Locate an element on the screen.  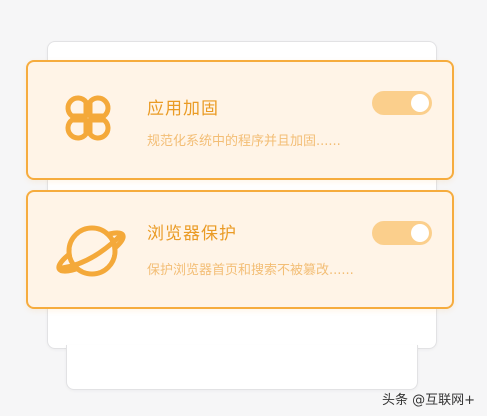
card-title: 浏览器保护 is located at coordinates (192, 234).